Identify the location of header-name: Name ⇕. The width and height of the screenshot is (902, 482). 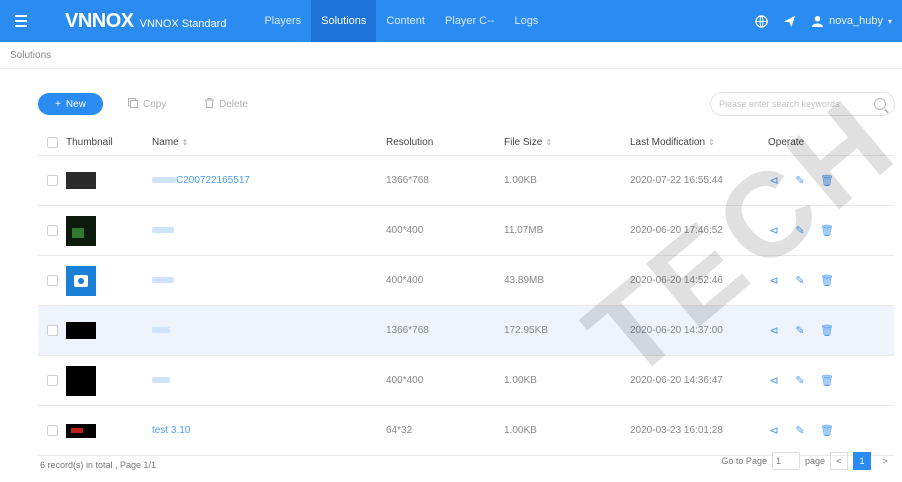
(269, 142).